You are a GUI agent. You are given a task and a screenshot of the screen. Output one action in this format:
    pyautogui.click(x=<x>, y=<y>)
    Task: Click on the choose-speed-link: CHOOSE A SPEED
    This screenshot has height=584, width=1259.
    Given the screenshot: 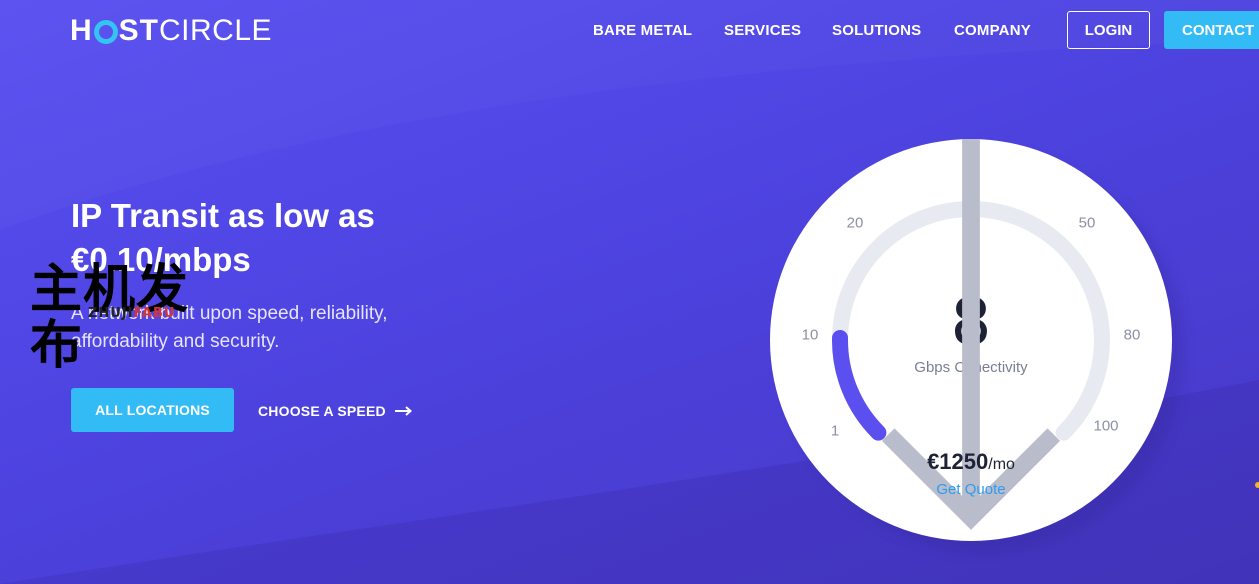 What is the action you would take?
    pyautogui.click(x=335, y=411)
    